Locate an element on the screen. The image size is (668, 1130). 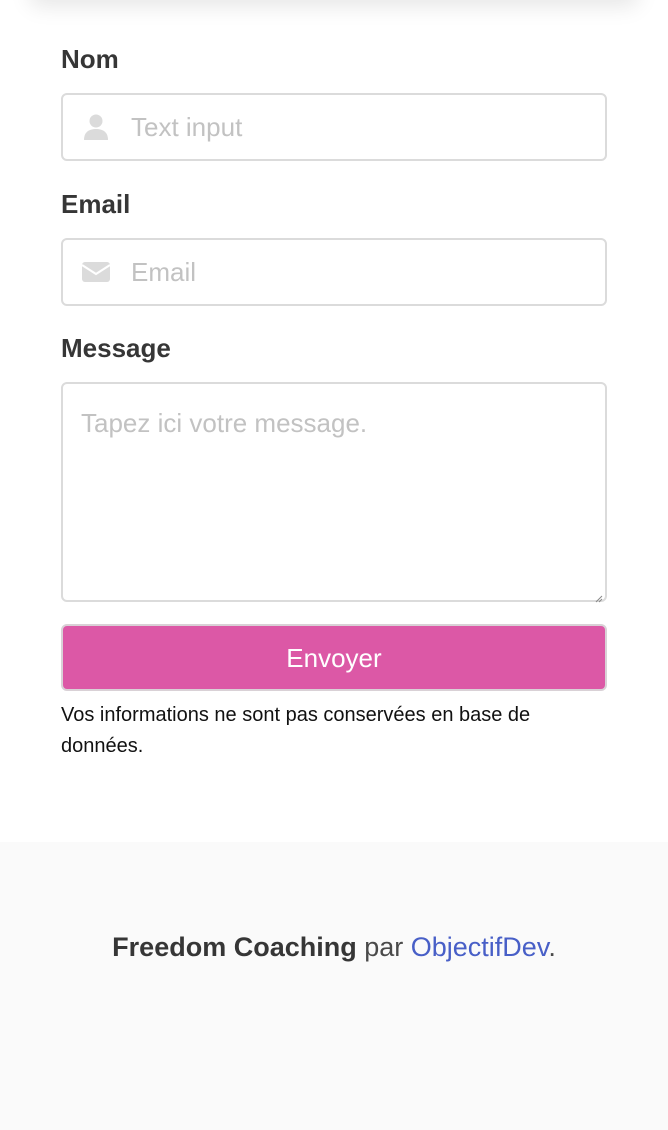
send-button: Envoyer is located at coordinates (334, 657).